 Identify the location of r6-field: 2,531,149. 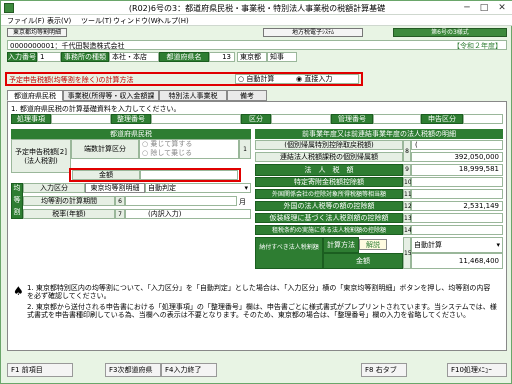
(457, 206).